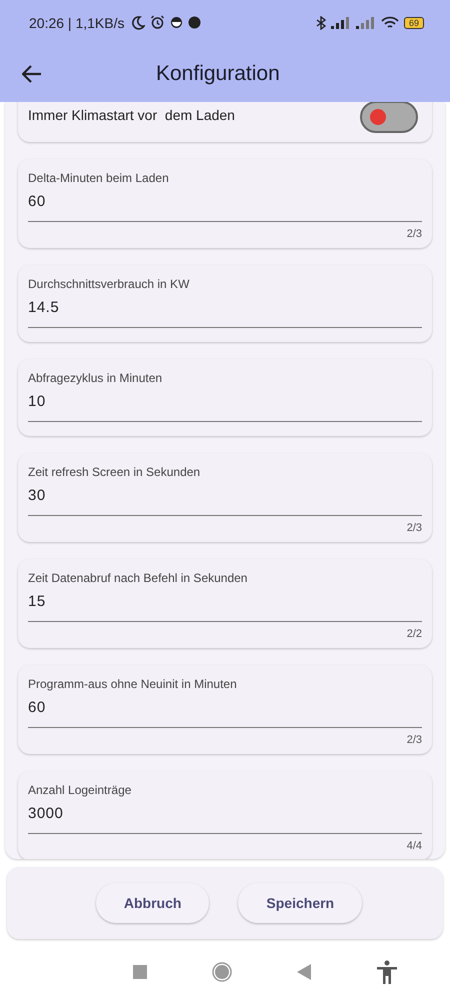  Describe the element at coordinates (321, 23) in the screenshot. I see `bluetooth-icon` at that location.